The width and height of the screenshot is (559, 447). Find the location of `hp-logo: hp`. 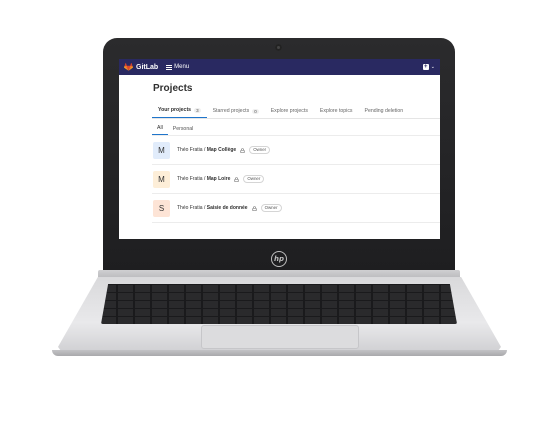

hp-logo: hp is located at coordinates (279, 259).